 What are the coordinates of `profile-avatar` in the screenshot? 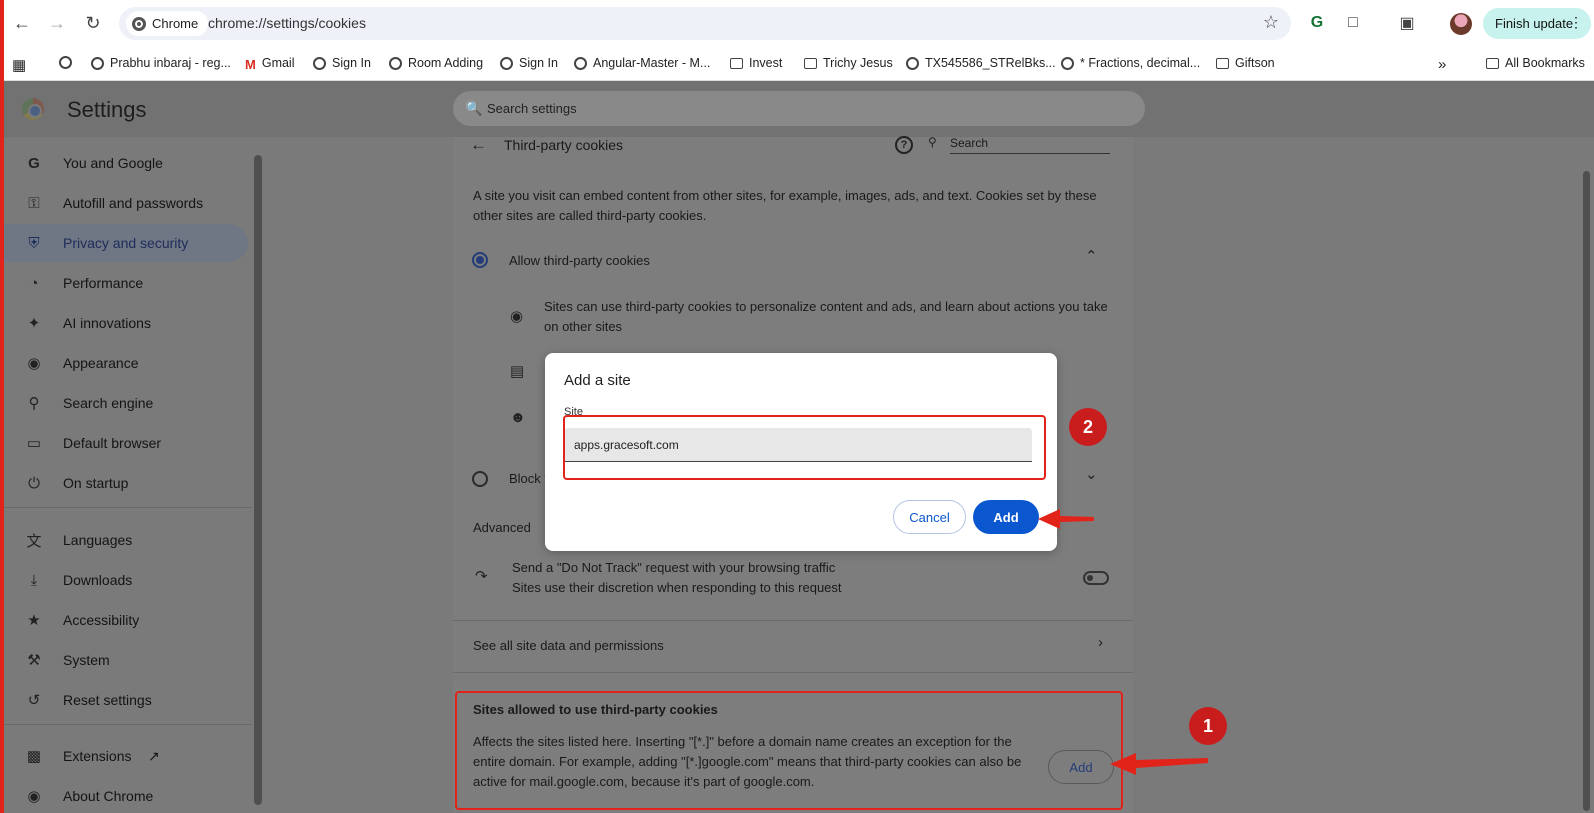 It's located at (1461, 24).